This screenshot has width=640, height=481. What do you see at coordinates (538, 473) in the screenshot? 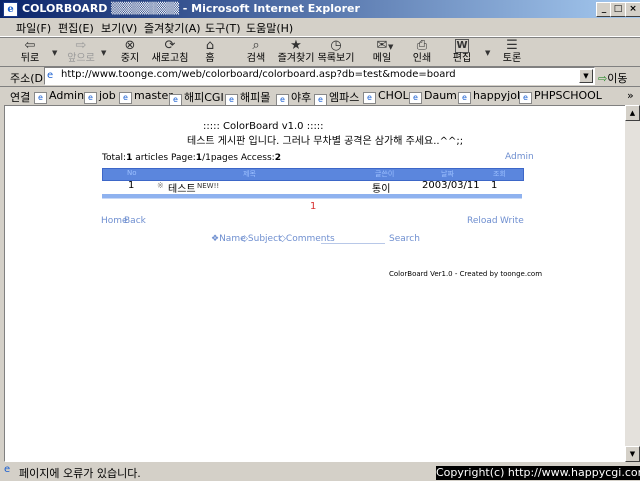
I see `copyright-banner: Copyright(c) http://www.happycgi.com` at bounding box center [538, 473].